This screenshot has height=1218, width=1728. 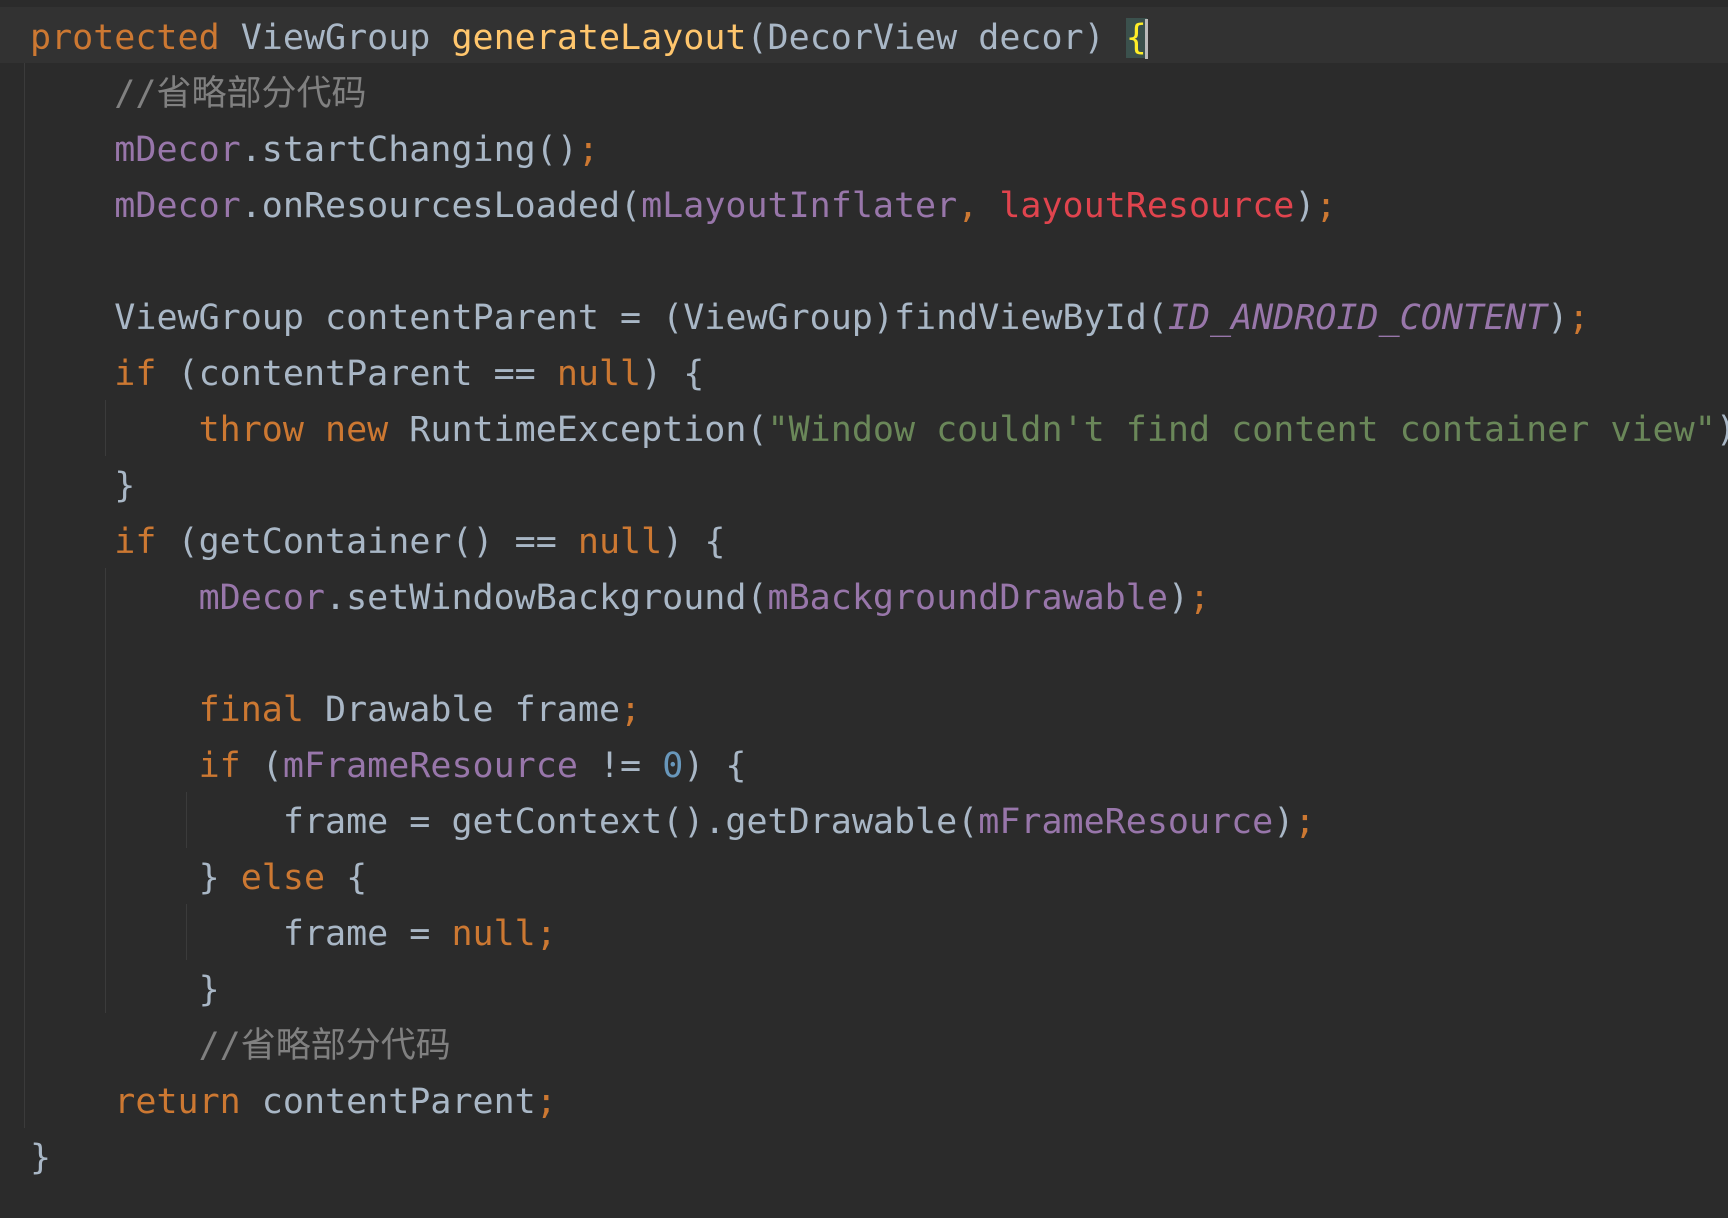 I want to click on code-token: generateLayout, so click(x=599, y=38).